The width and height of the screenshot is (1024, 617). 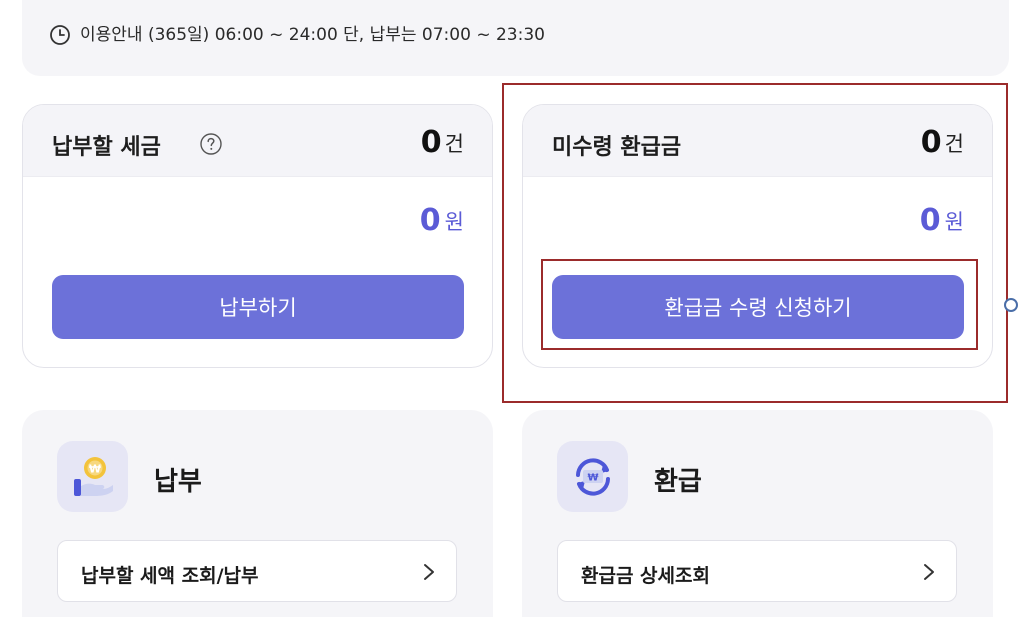 I want to click on tax-count: 0건, so click(x=442, y=142).